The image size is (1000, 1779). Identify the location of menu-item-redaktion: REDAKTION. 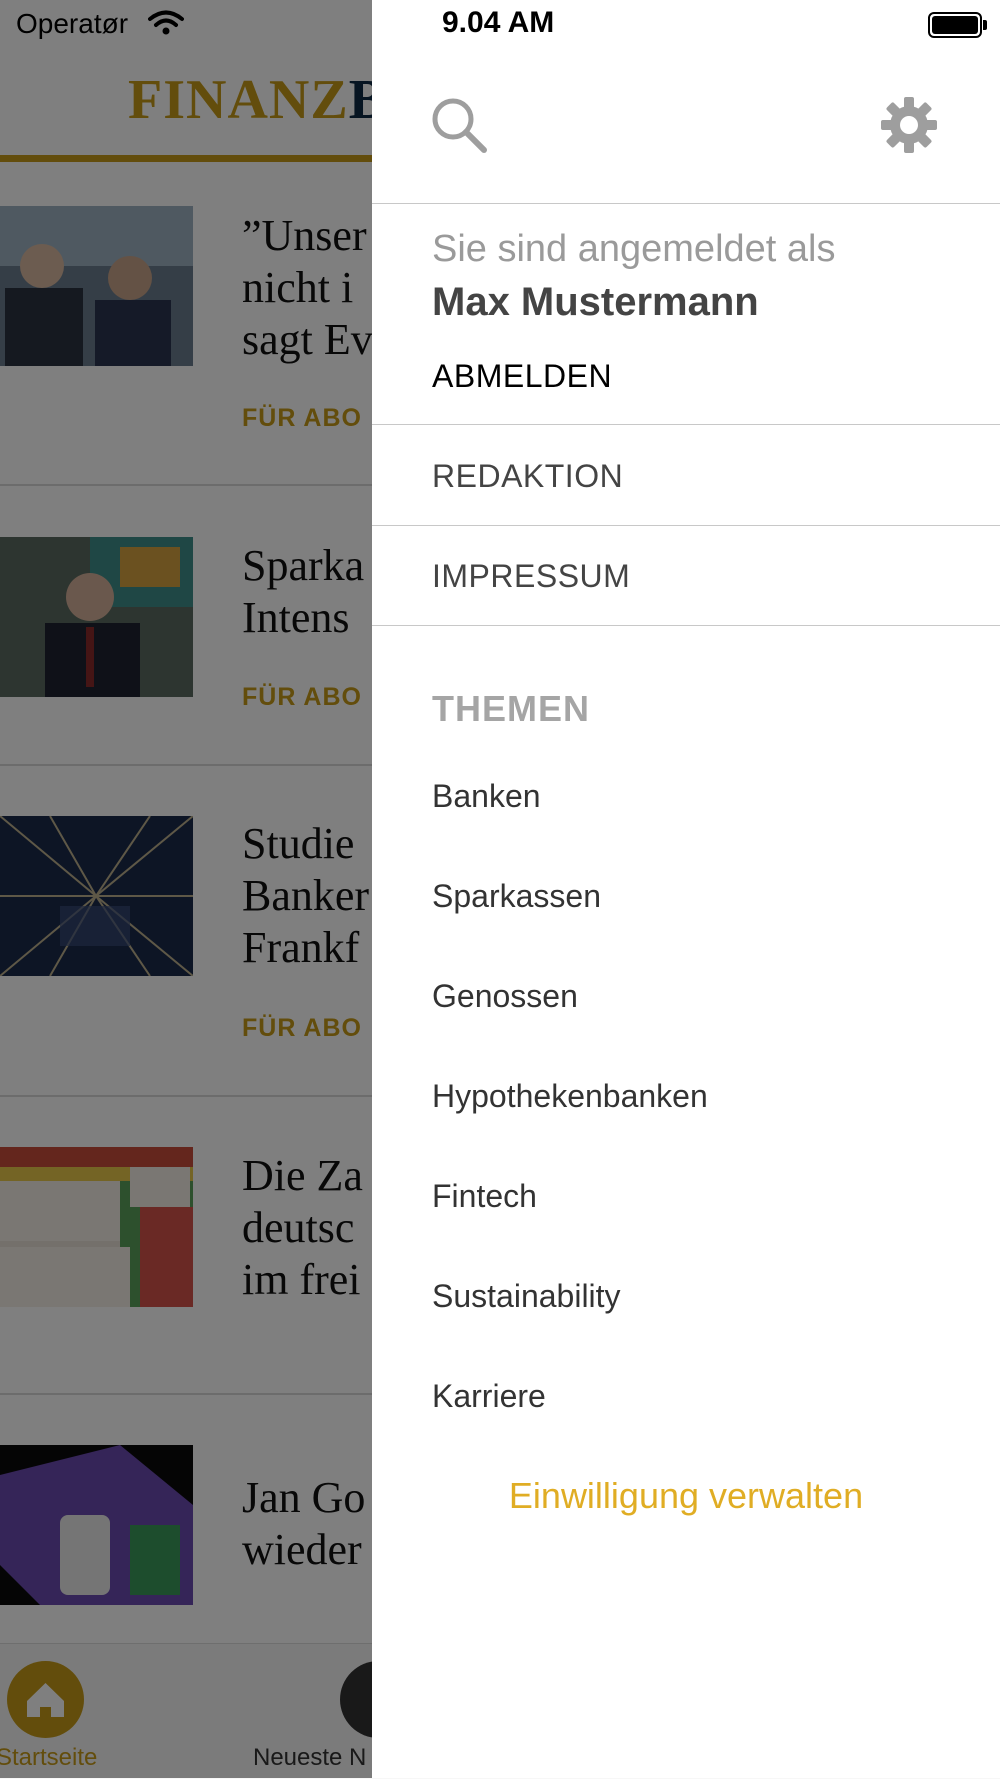
(527, 476).